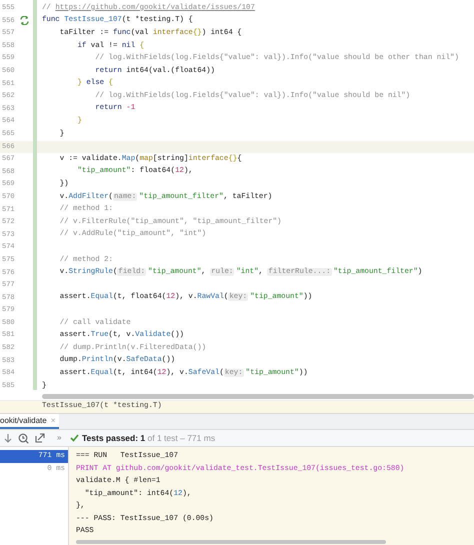 The height and width of the screenshot is (545, 474). What do you see at coordinates (149, 438) in the screenshot?
I see `test-status: Tests passed: 1 of 1 test – 771 ms` at bounding box center [149, 438].